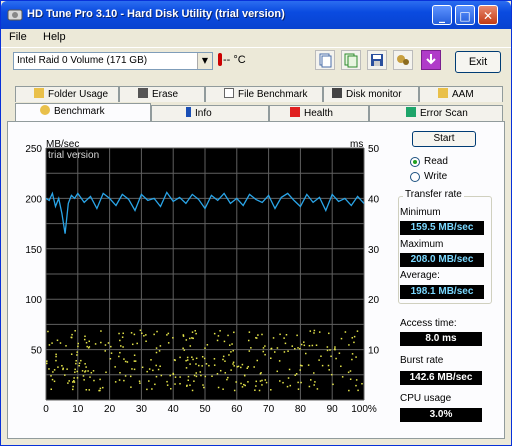 The height and width of the screenshot is (446, 512). Describe the element at coordinates (444, 139) in the screenshot. I see `start-button: Start` at that location.